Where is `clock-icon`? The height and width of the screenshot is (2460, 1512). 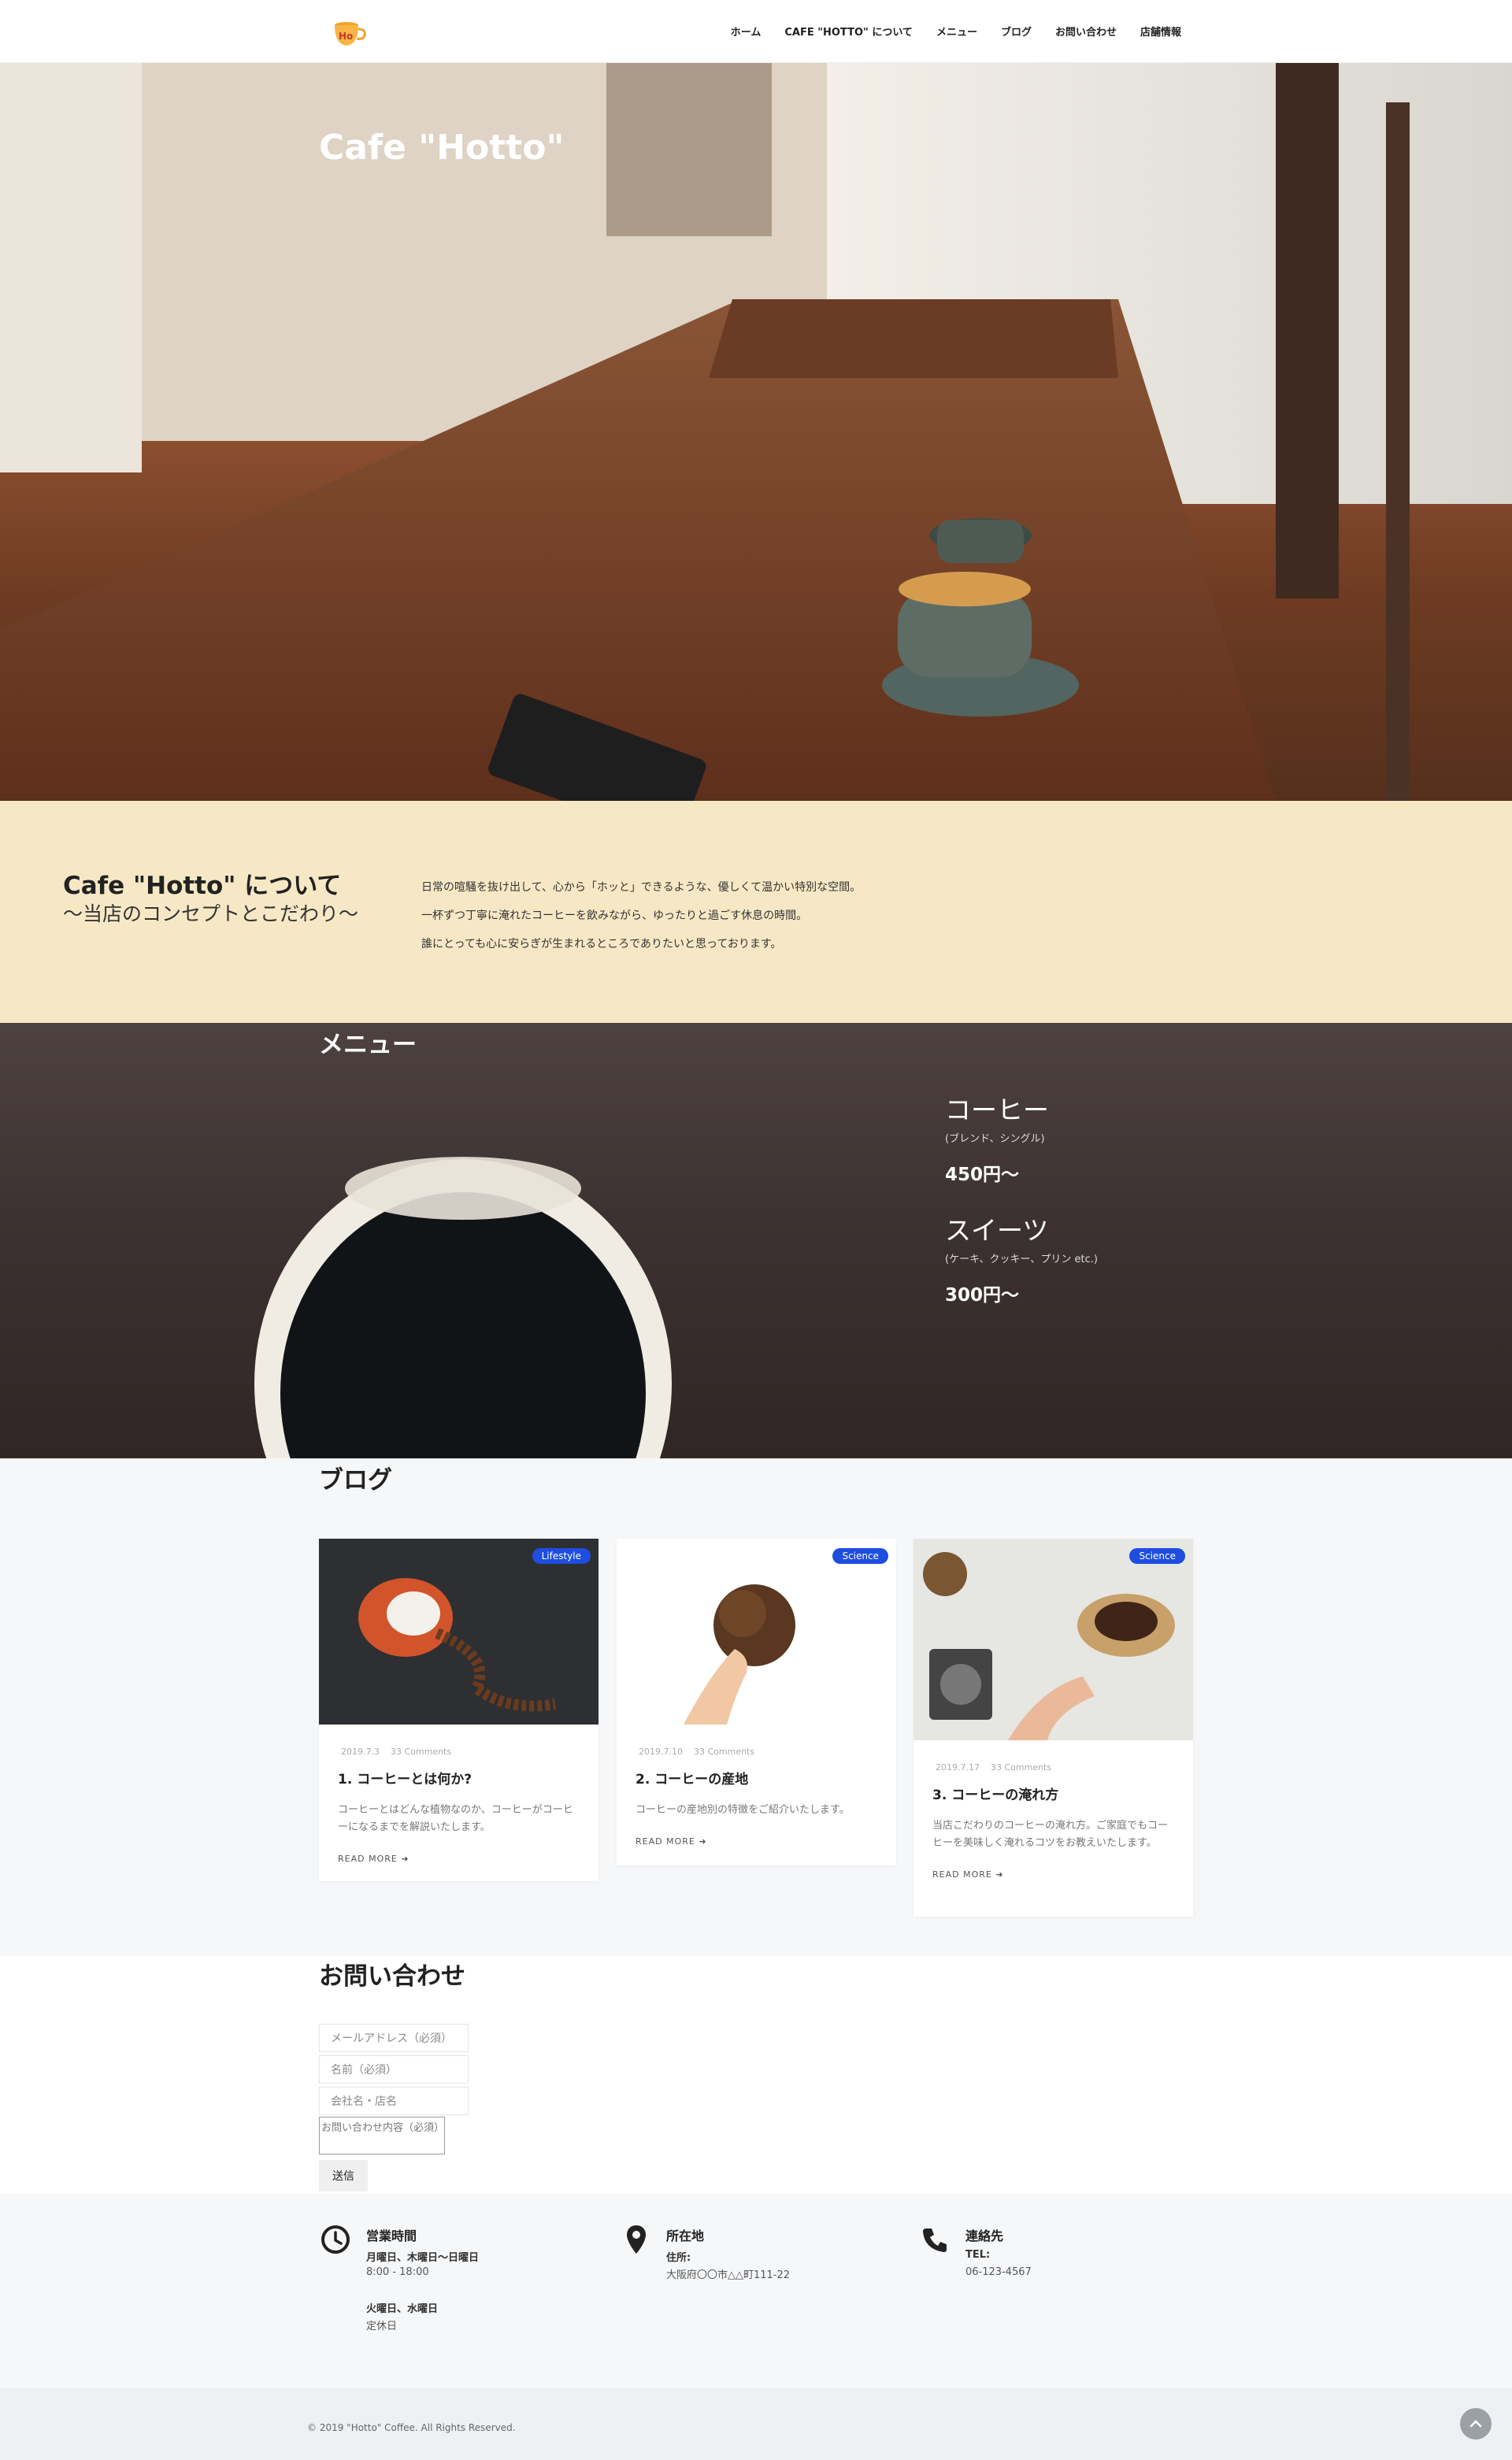
clock-icon is located at coordinates (335, 2239).